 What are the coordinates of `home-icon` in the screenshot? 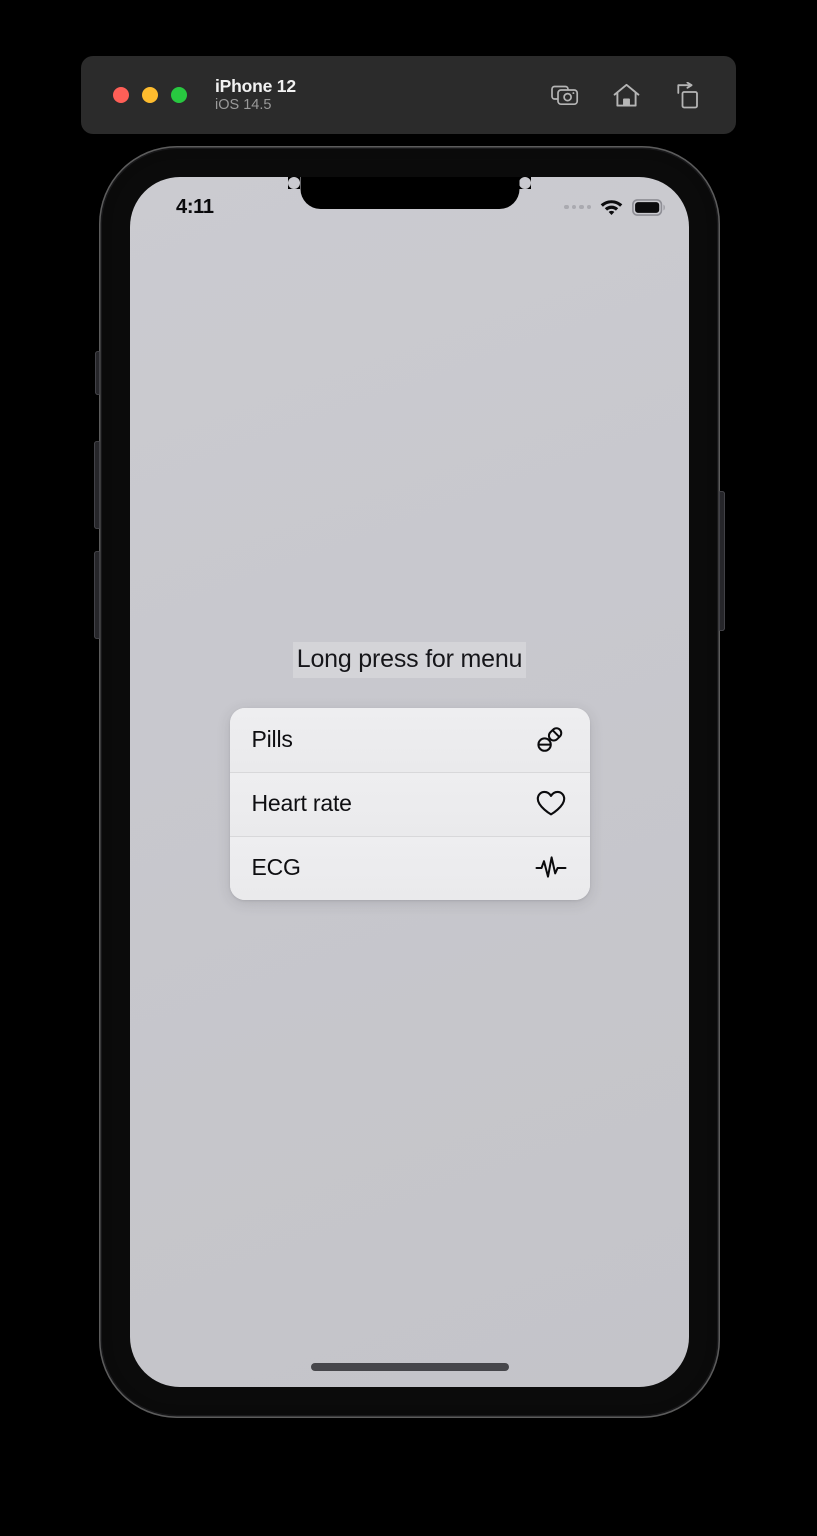 It's located at (626, 95).